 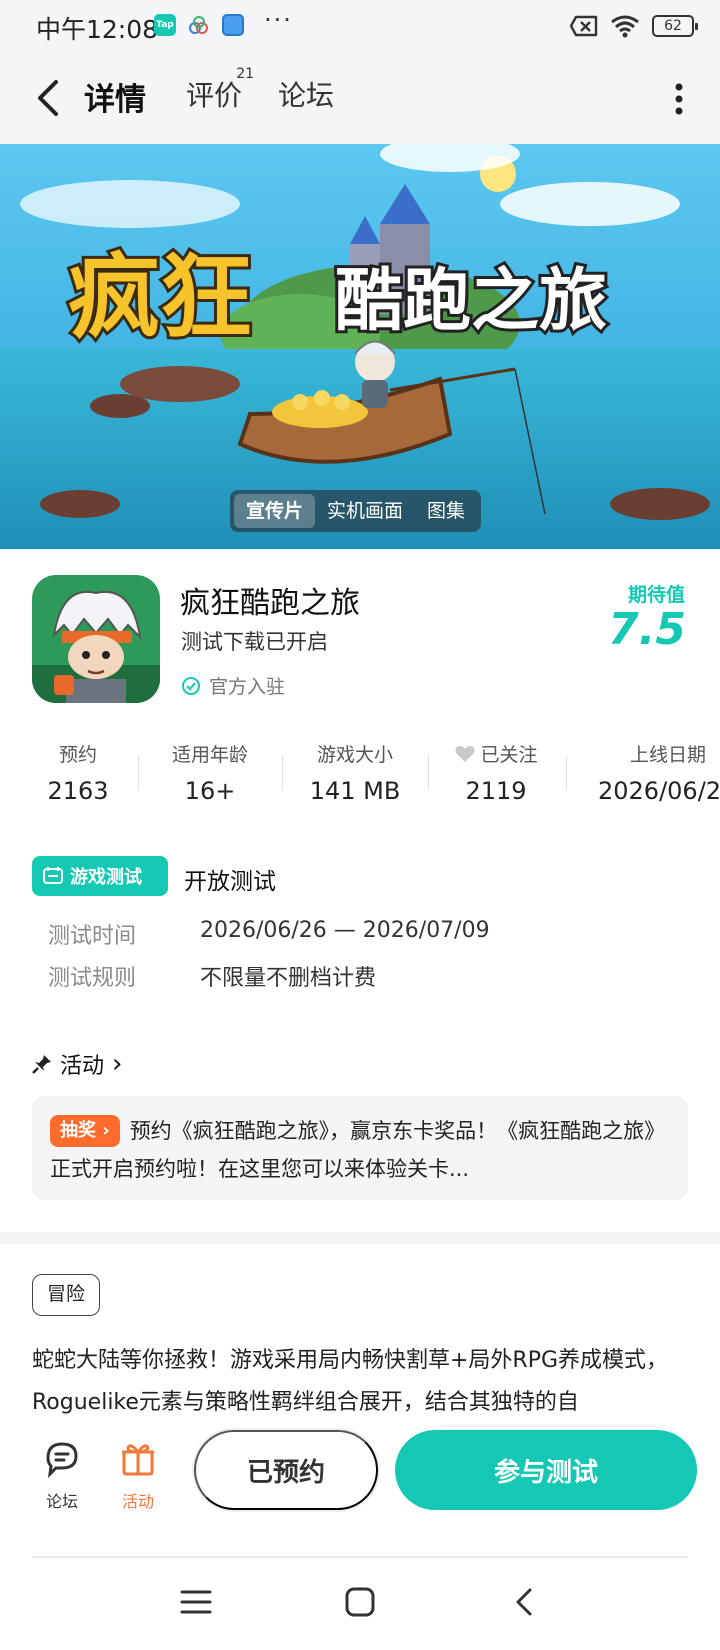 What do you see at coordinates (659, 772) in the screenshot?
I see `stat-release-date: 上线日期 2026/06/2` at bounding box center [659, 772].